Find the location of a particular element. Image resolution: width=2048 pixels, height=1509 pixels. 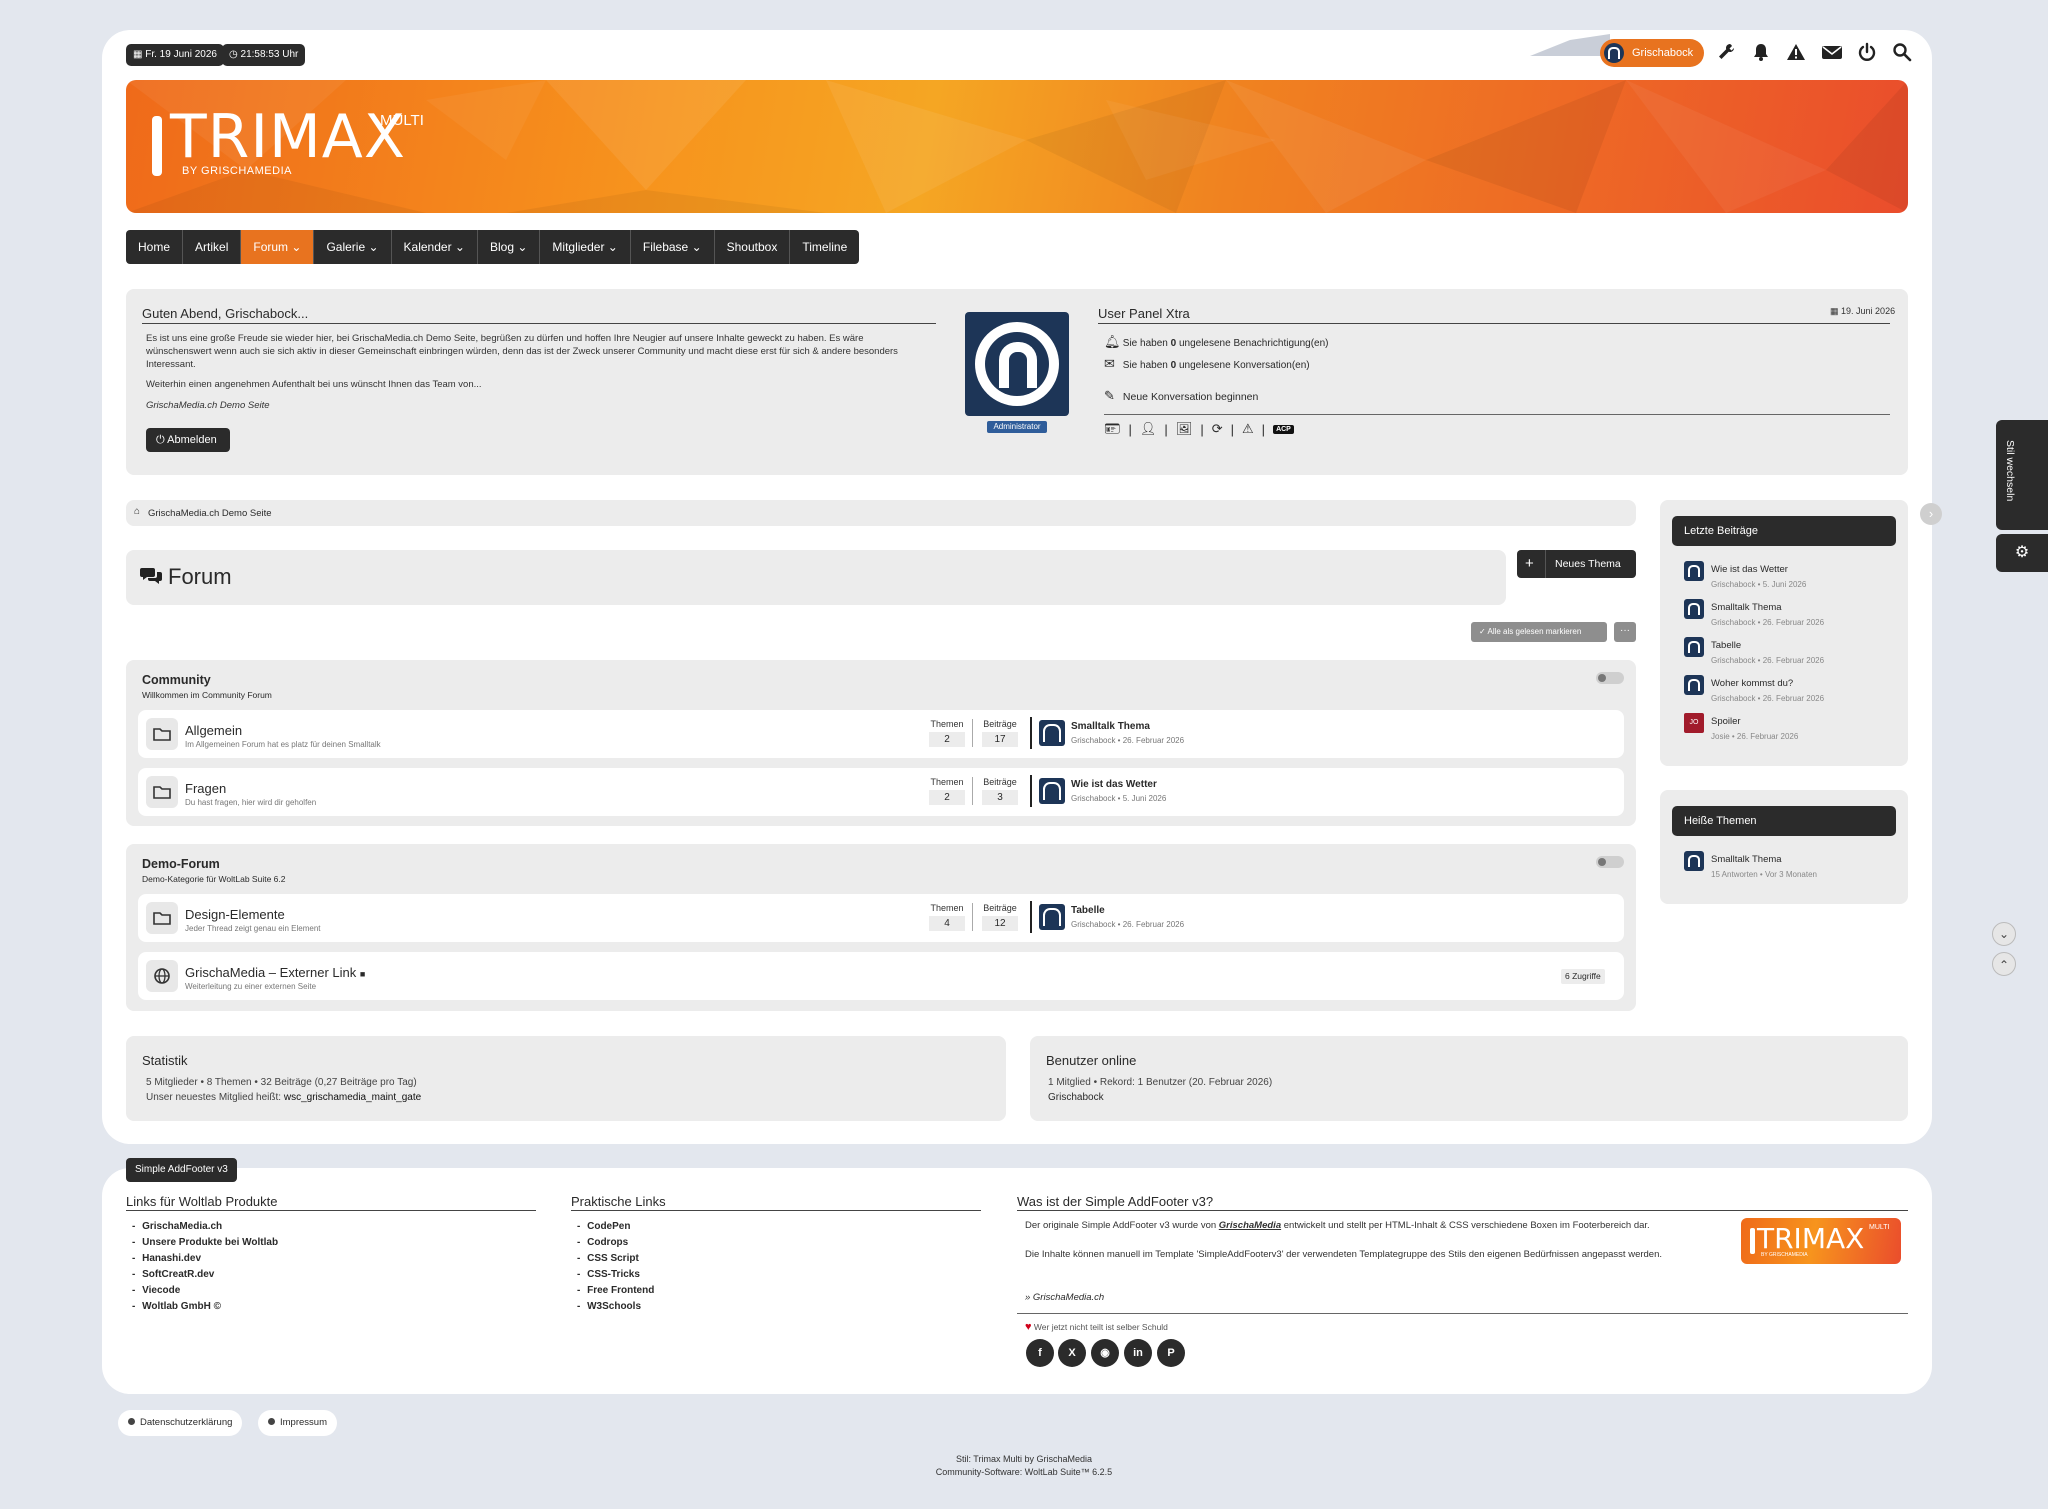

facebook-icon: f is located at coordinates (1040, 1353).